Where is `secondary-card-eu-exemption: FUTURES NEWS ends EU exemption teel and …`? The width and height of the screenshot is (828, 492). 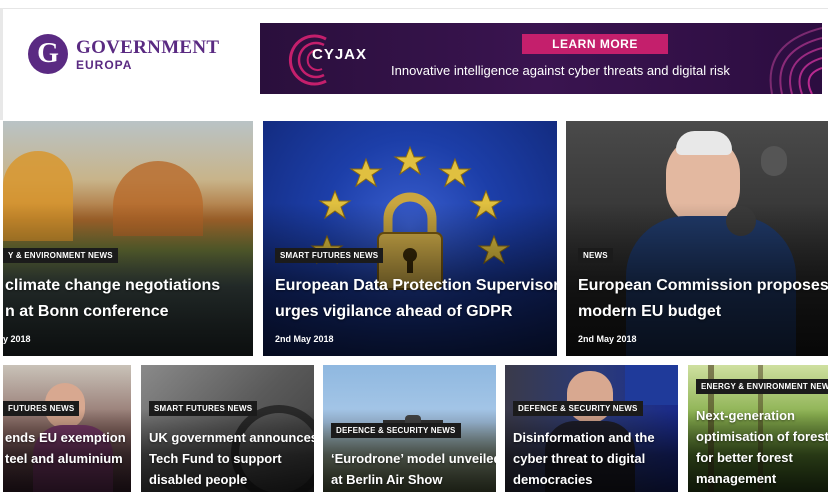
secondary-card-eu-exemption: FUTURES NEWS ends EU exemption teel and … is located at coordinates (67, 428).